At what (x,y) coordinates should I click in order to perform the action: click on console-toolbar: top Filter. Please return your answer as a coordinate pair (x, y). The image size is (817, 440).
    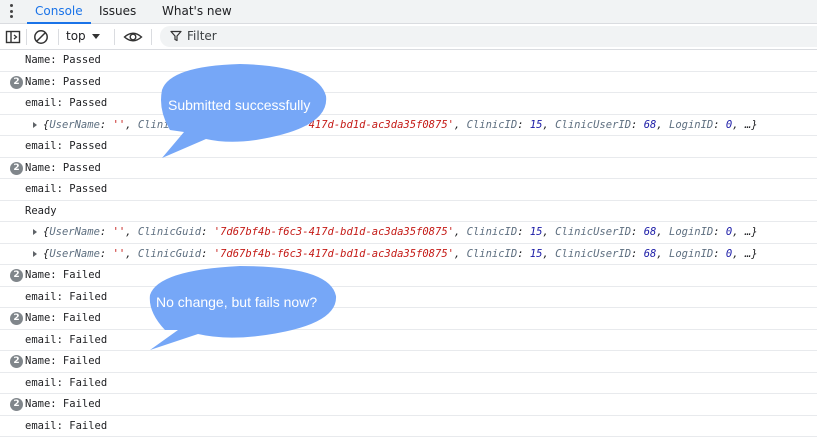
    Looking at the image, I should click on (408, 37).